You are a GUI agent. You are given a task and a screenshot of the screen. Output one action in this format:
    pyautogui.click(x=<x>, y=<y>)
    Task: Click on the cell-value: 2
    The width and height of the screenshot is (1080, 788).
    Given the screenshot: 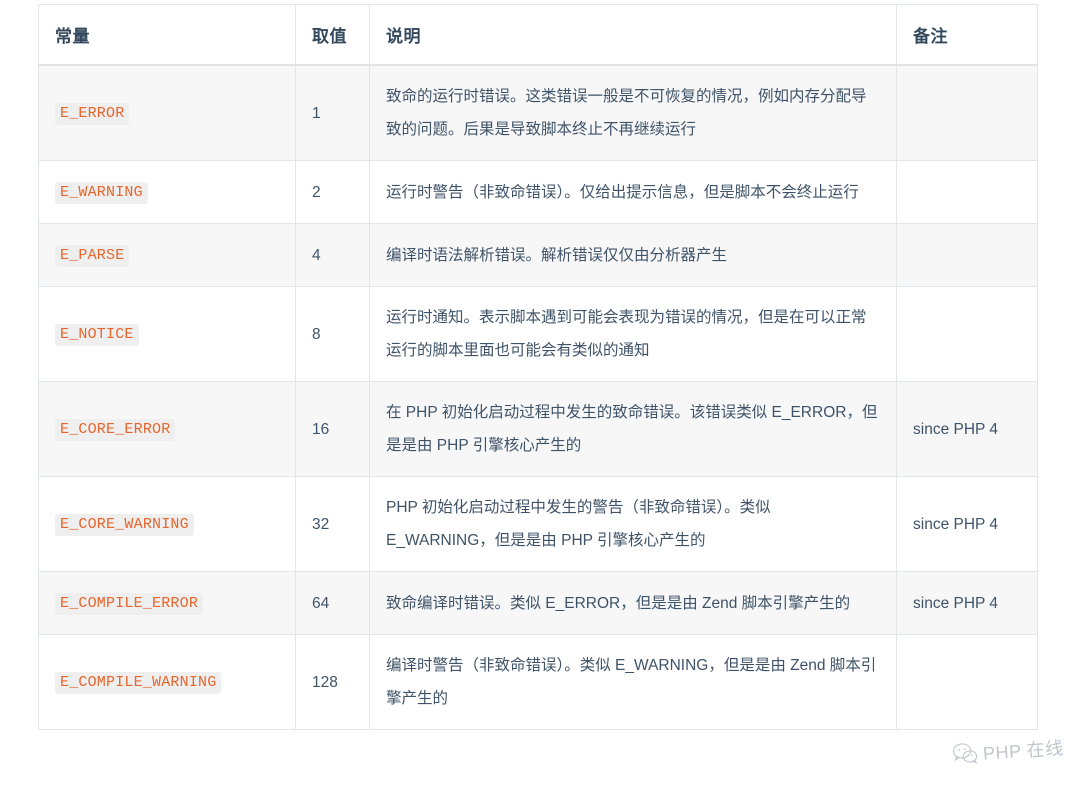 What is the action you would take?
    pyautogui.click(x=332, y=192)
    